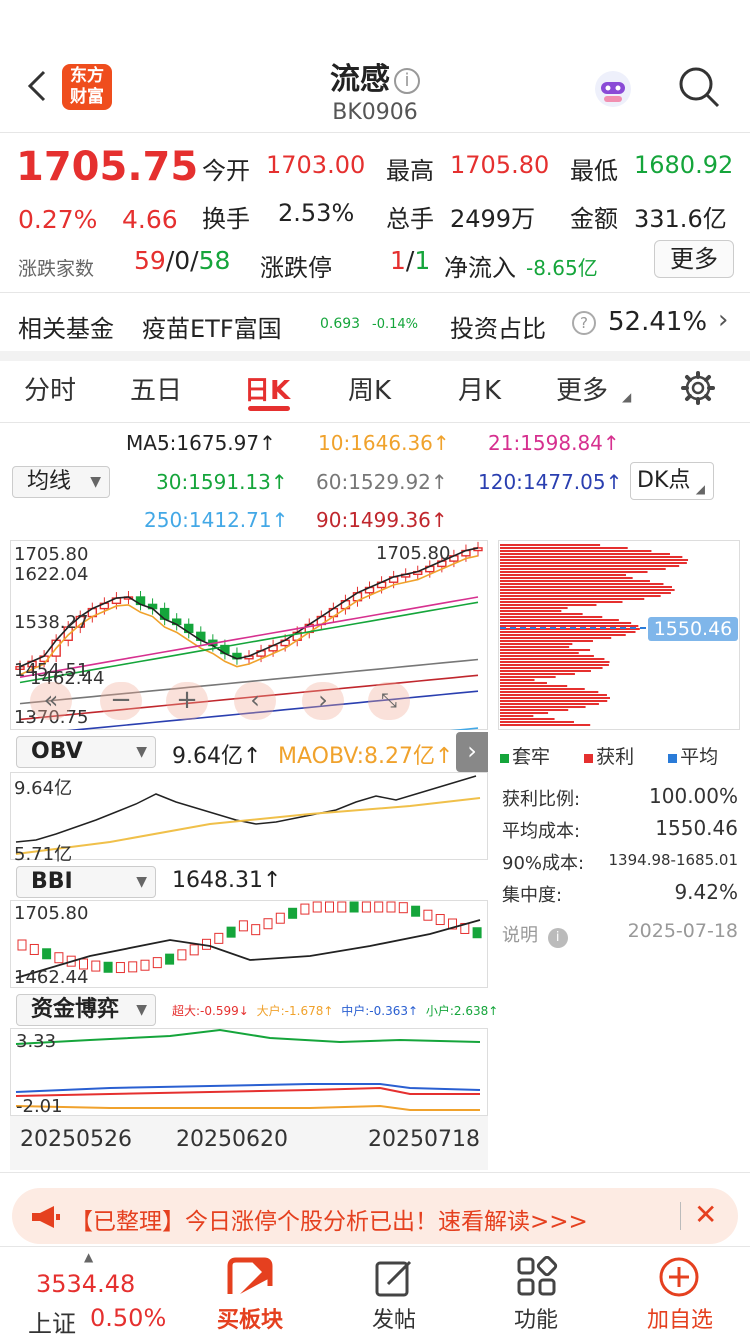  What do you see at coordinates (255, 701) in the screenshot?
I see `prev-button: ‹` at bounding box center [255, 701].